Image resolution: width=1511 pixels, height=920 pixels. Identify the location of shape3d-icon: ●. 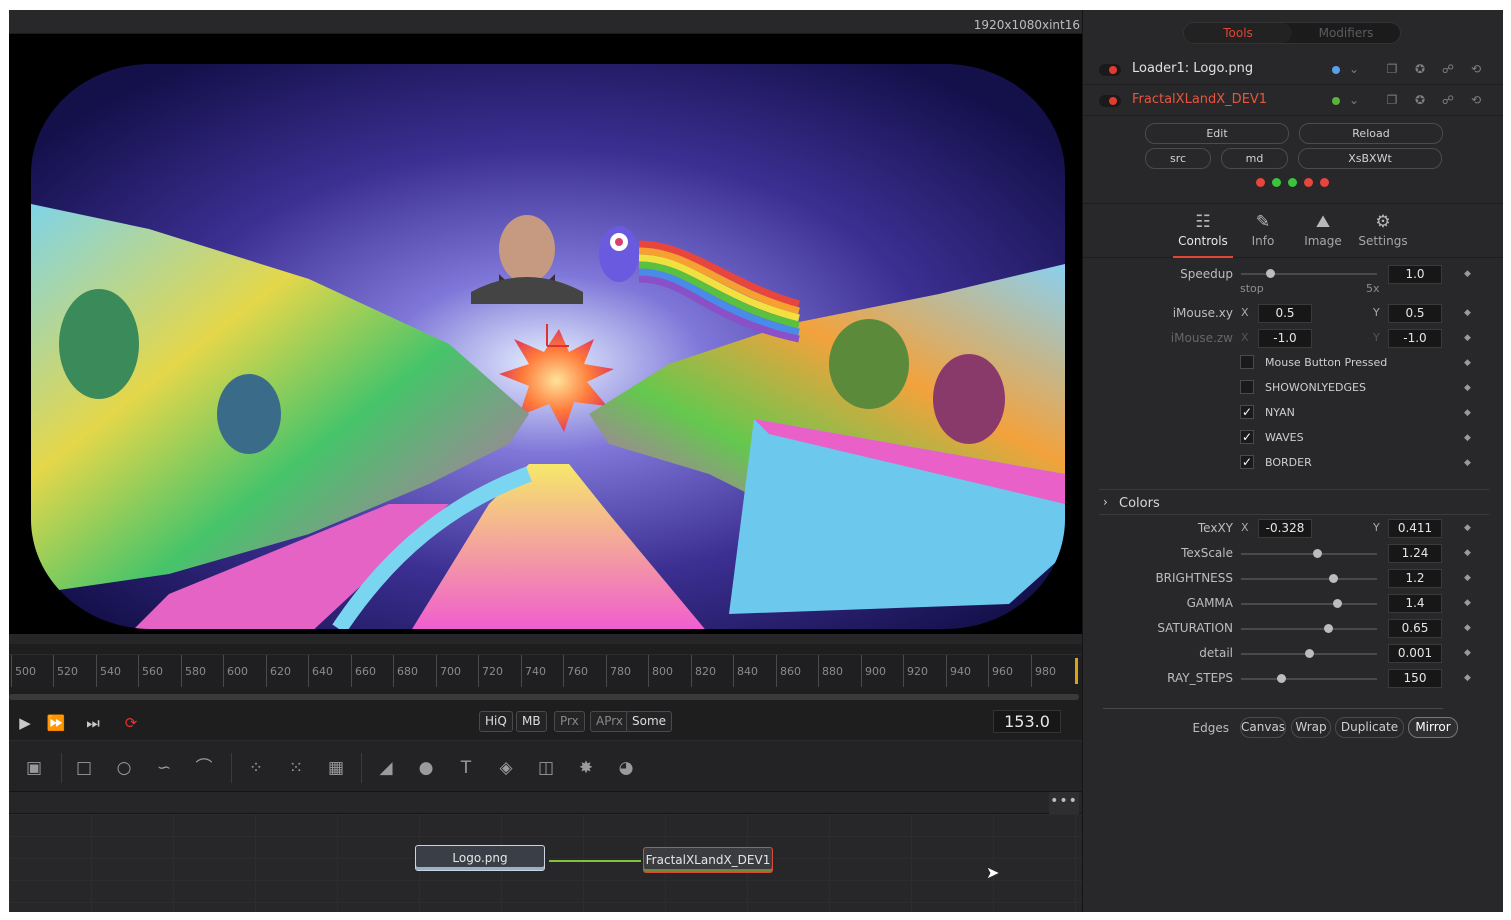
(426, 768).